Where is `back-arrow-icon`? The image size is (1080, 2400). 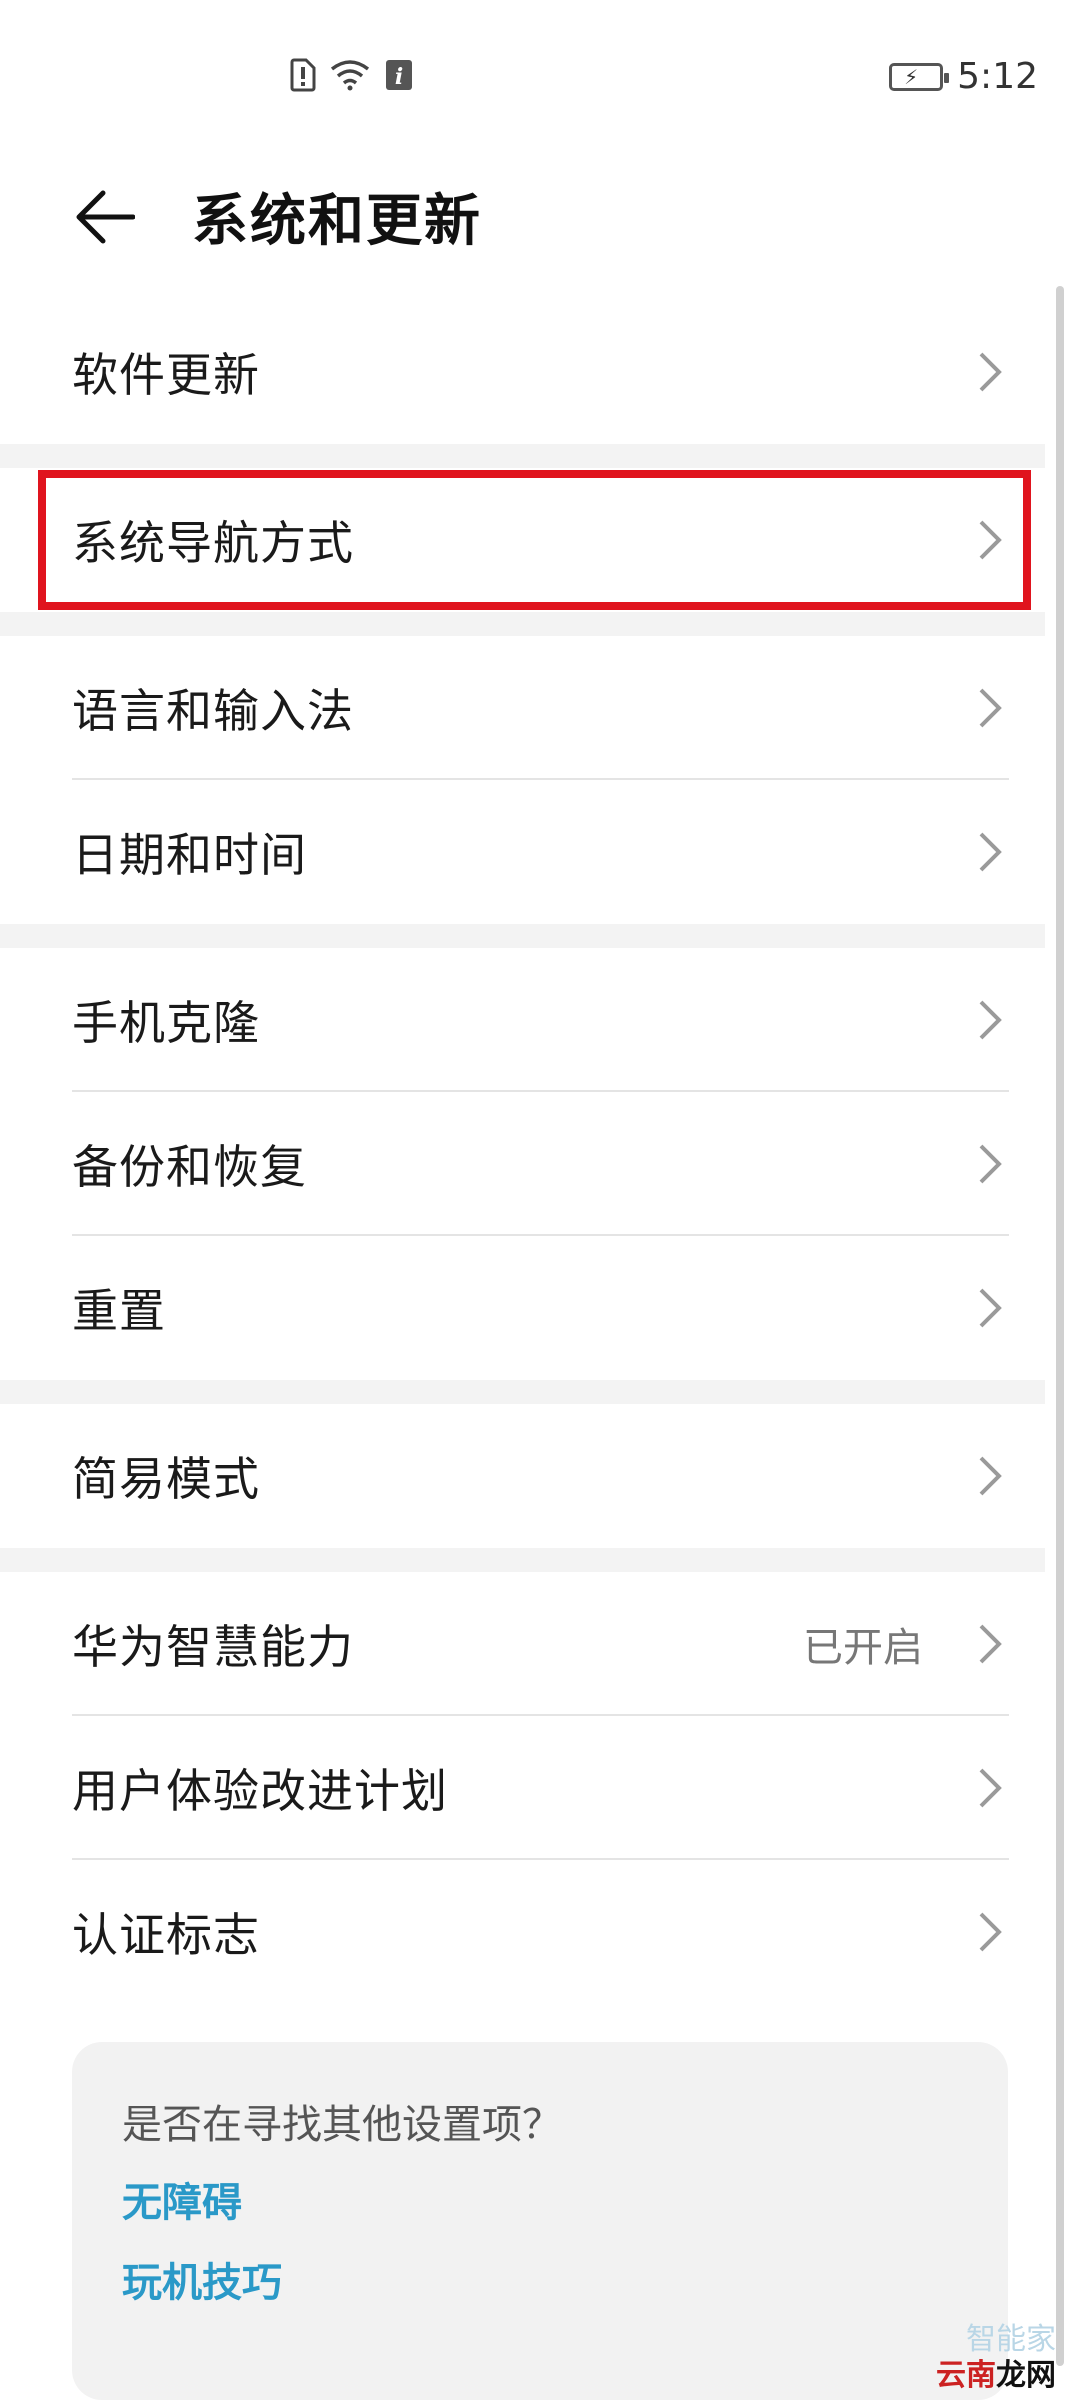
back-arrow-icon is located at coordinates (105, 217).